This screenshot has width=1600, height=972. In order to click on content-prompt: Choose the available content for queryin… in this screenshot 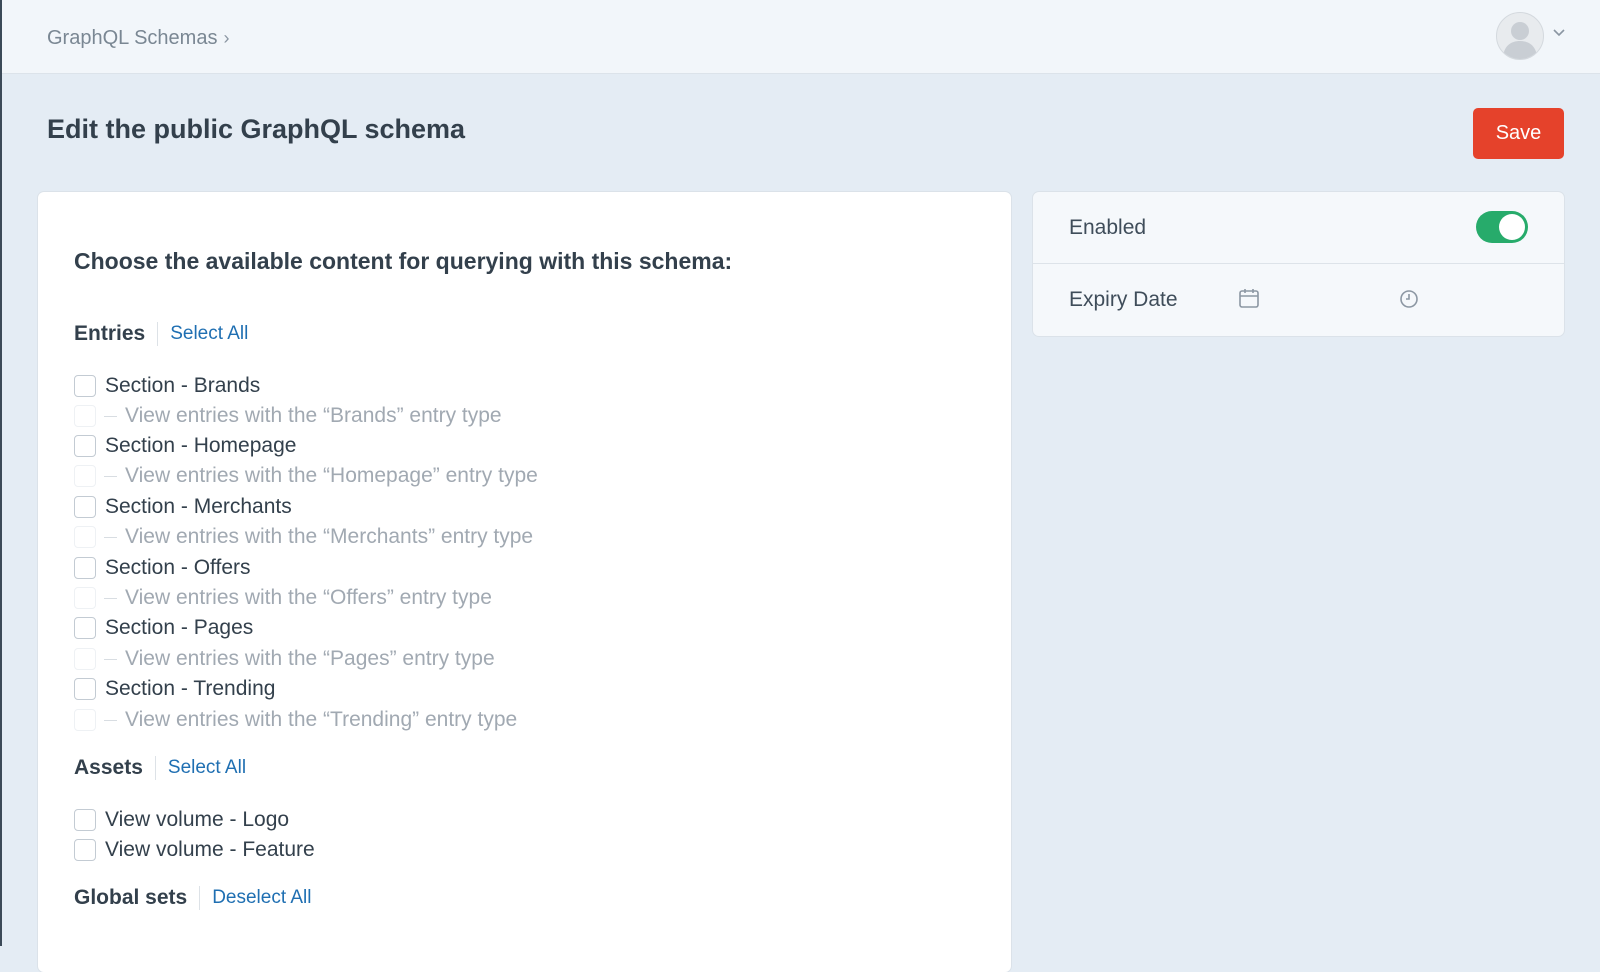, I will do `click(403, 261)`.